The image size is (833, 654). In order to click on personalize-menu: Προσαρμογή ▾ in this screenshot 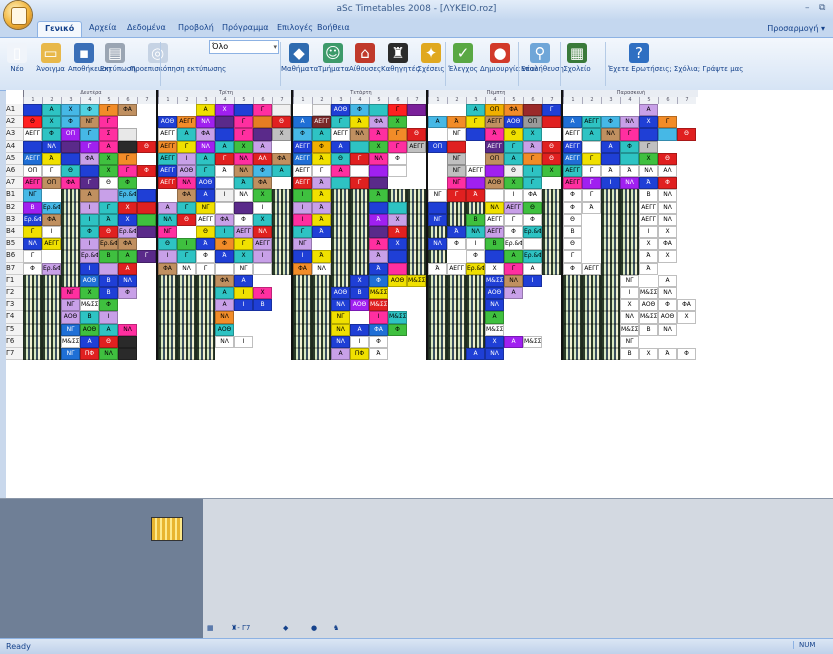, I will do `click(796, 28)`.